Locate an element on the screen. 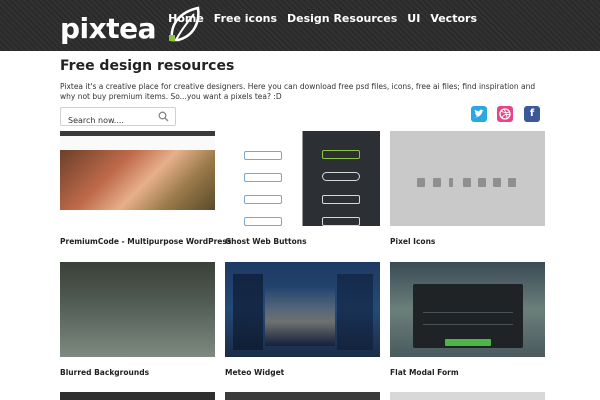 The width and height of the screenshot is (600, 400). nav-vectors: Vectors is located at coordinates (453, 18).